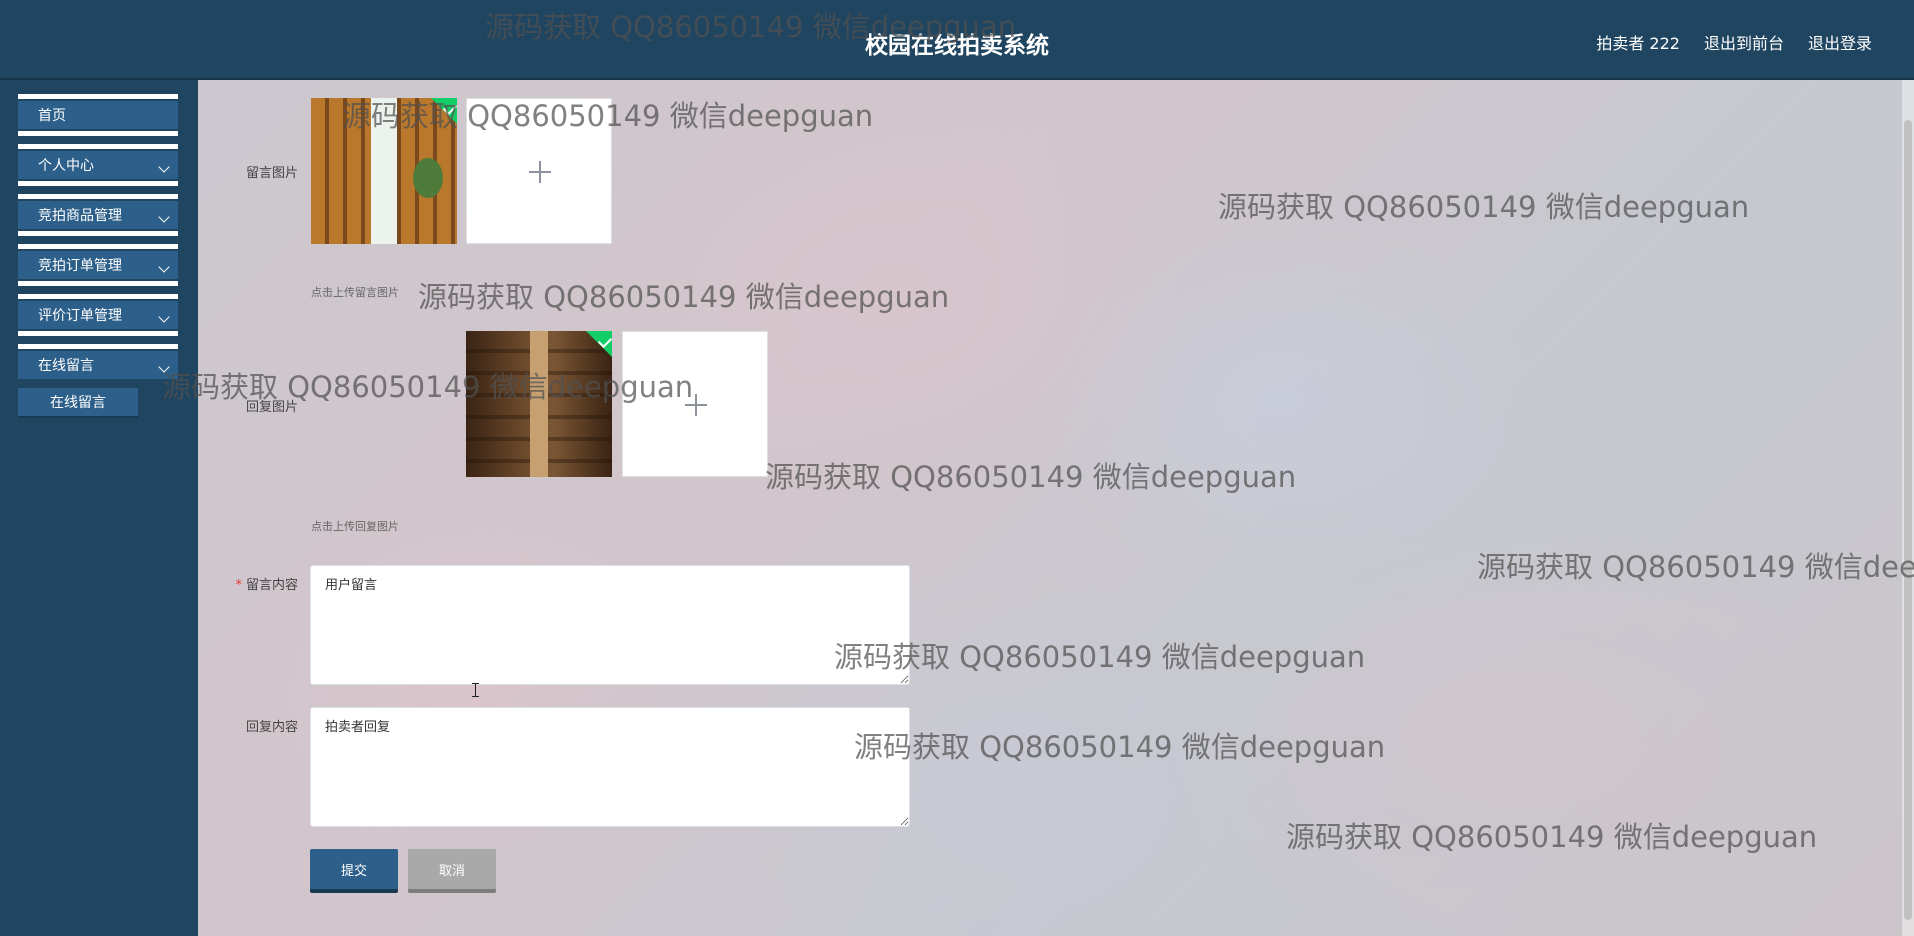  What do you see at coordinates (80, 216) in the screenshot?
I see `sidebar-item-label: 竞拍商品管理` at bounding box center [80, 216].